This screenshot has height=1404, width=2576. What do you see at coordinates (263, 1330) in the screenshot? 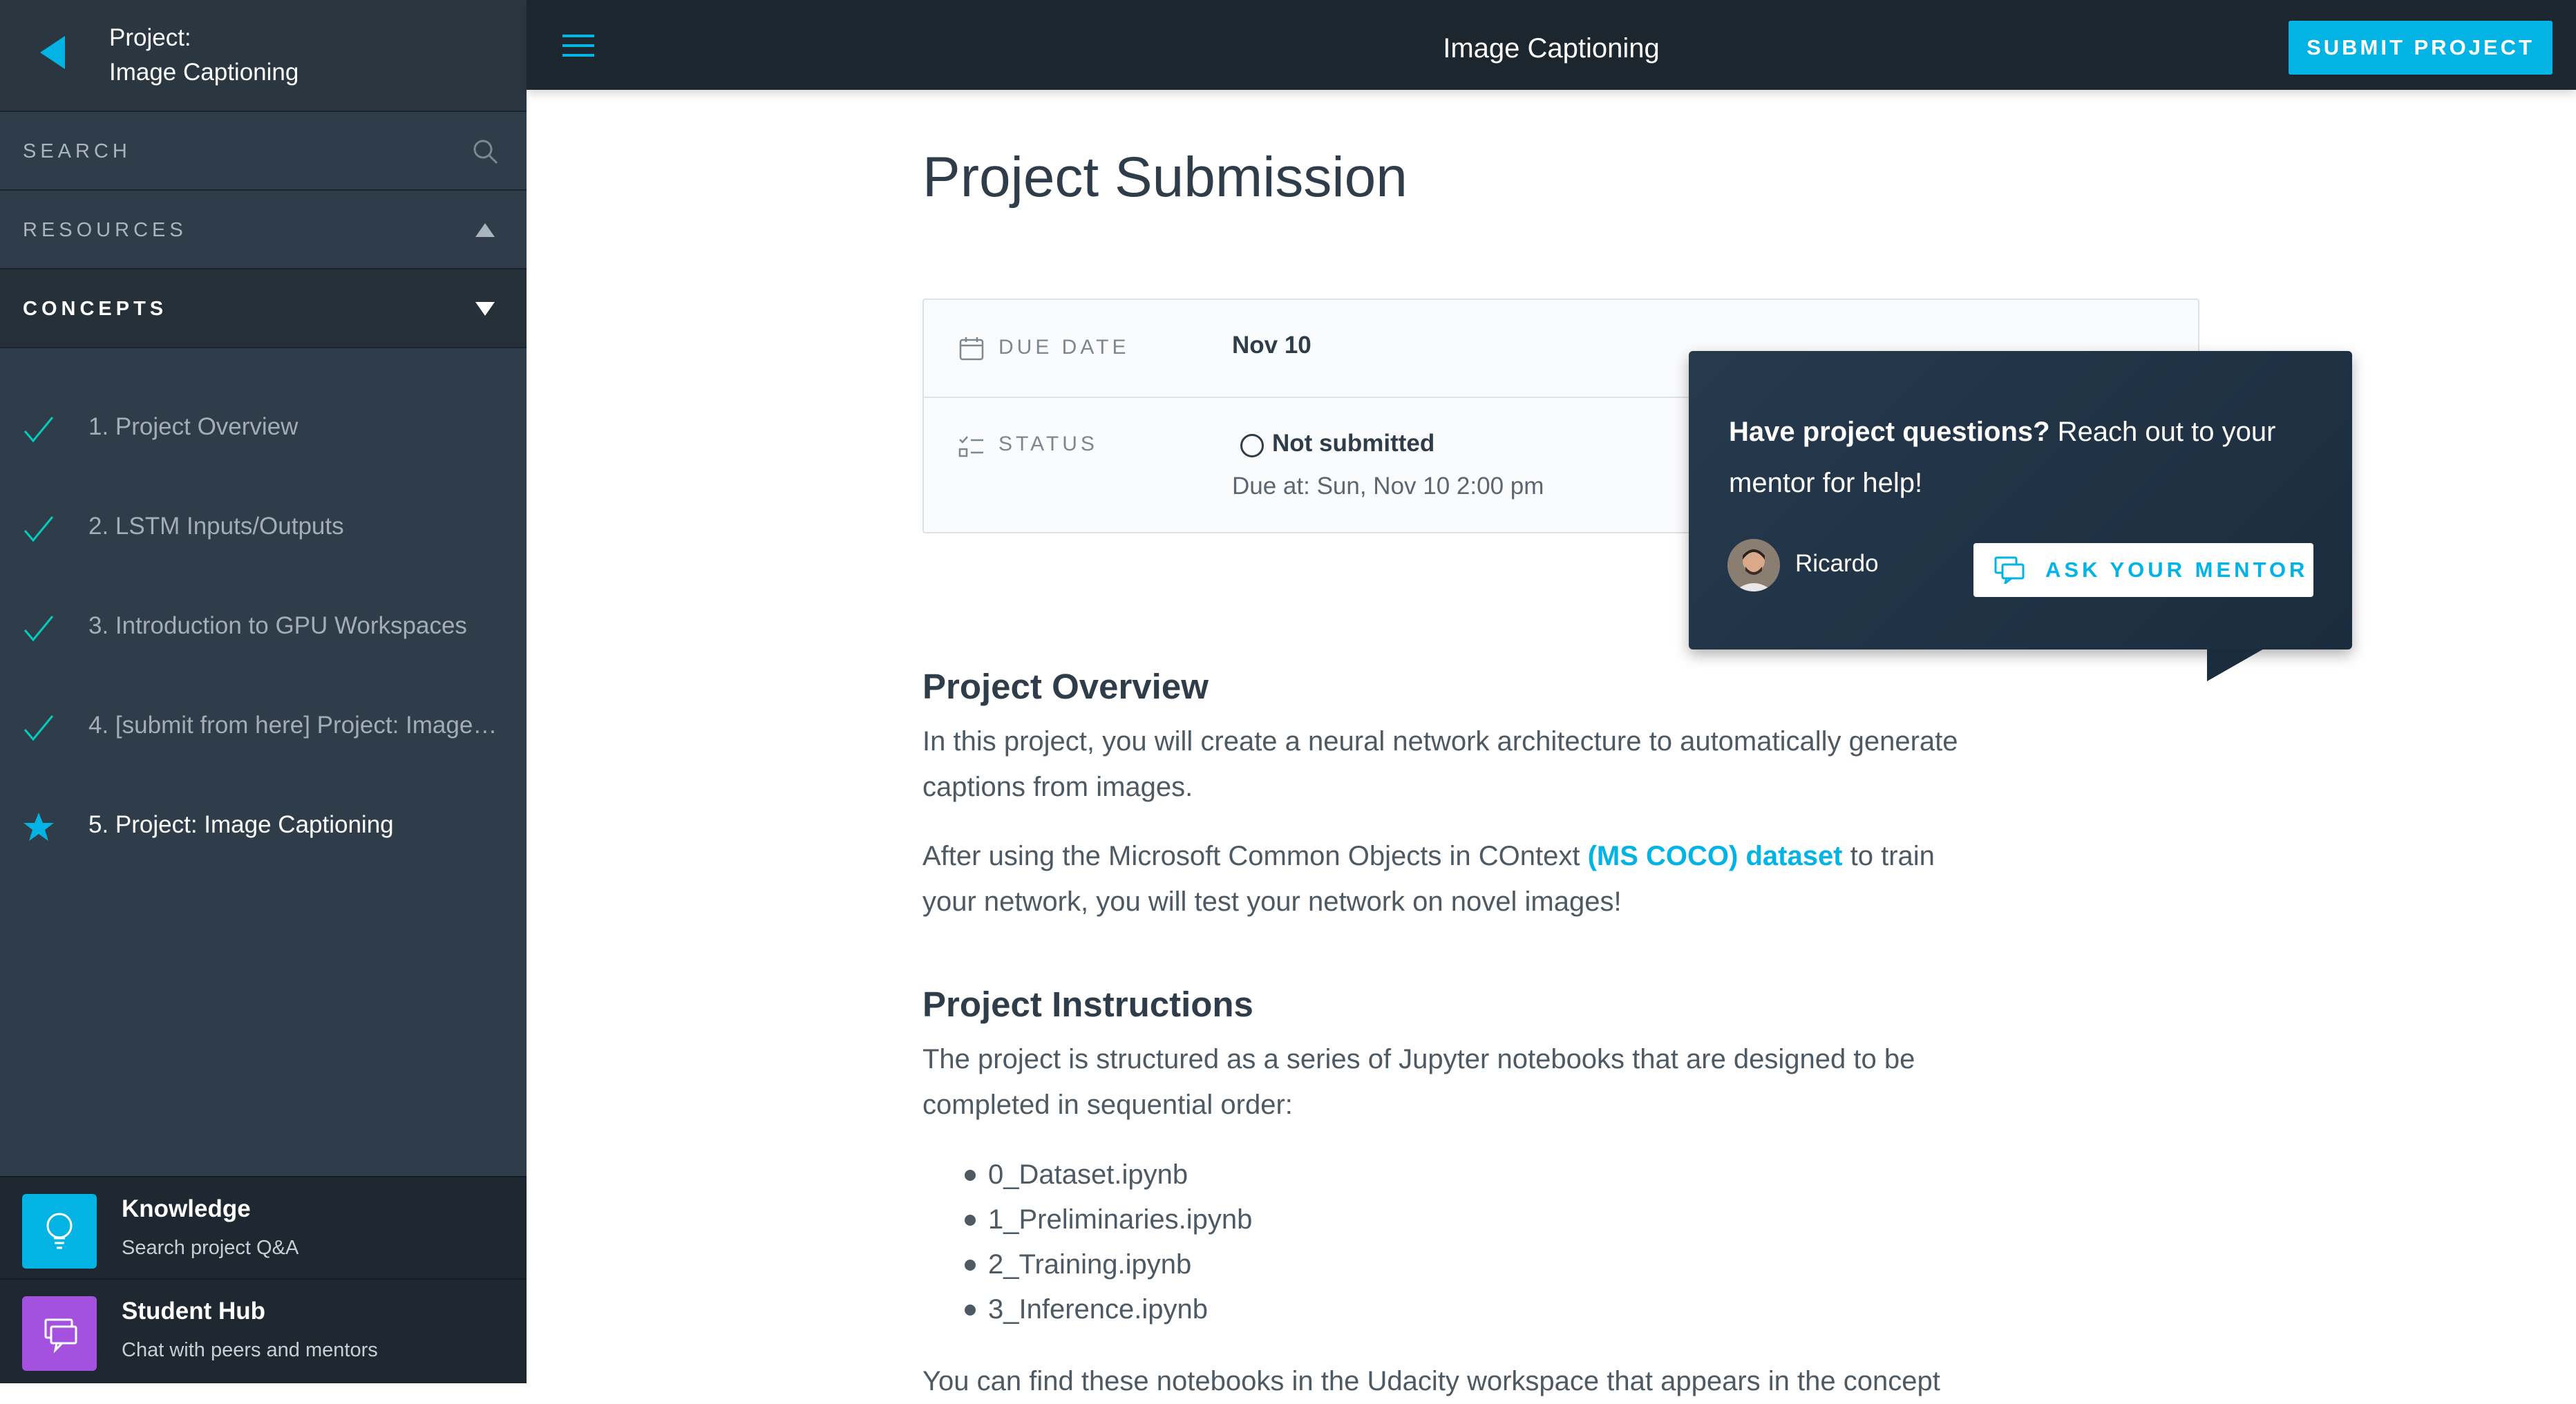
I see `student-hub-link: Student Hub Chat with peers and mentors` at bounding box center [263, 1330].